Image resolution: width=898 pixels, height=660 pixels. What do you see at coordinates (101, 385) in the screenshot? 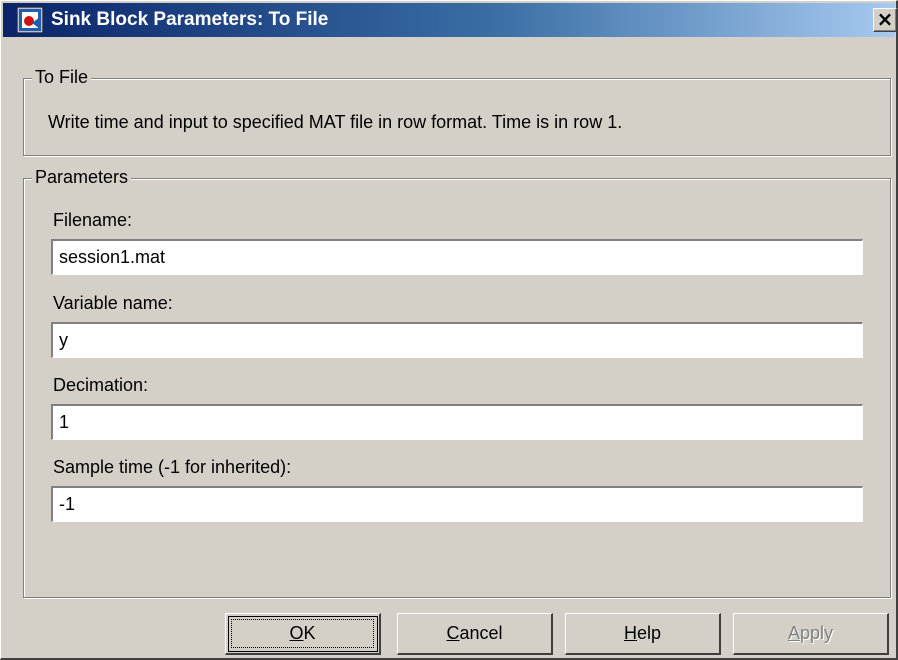
I see `decimation-label: Decimation:` at bounding box center [101, 385].